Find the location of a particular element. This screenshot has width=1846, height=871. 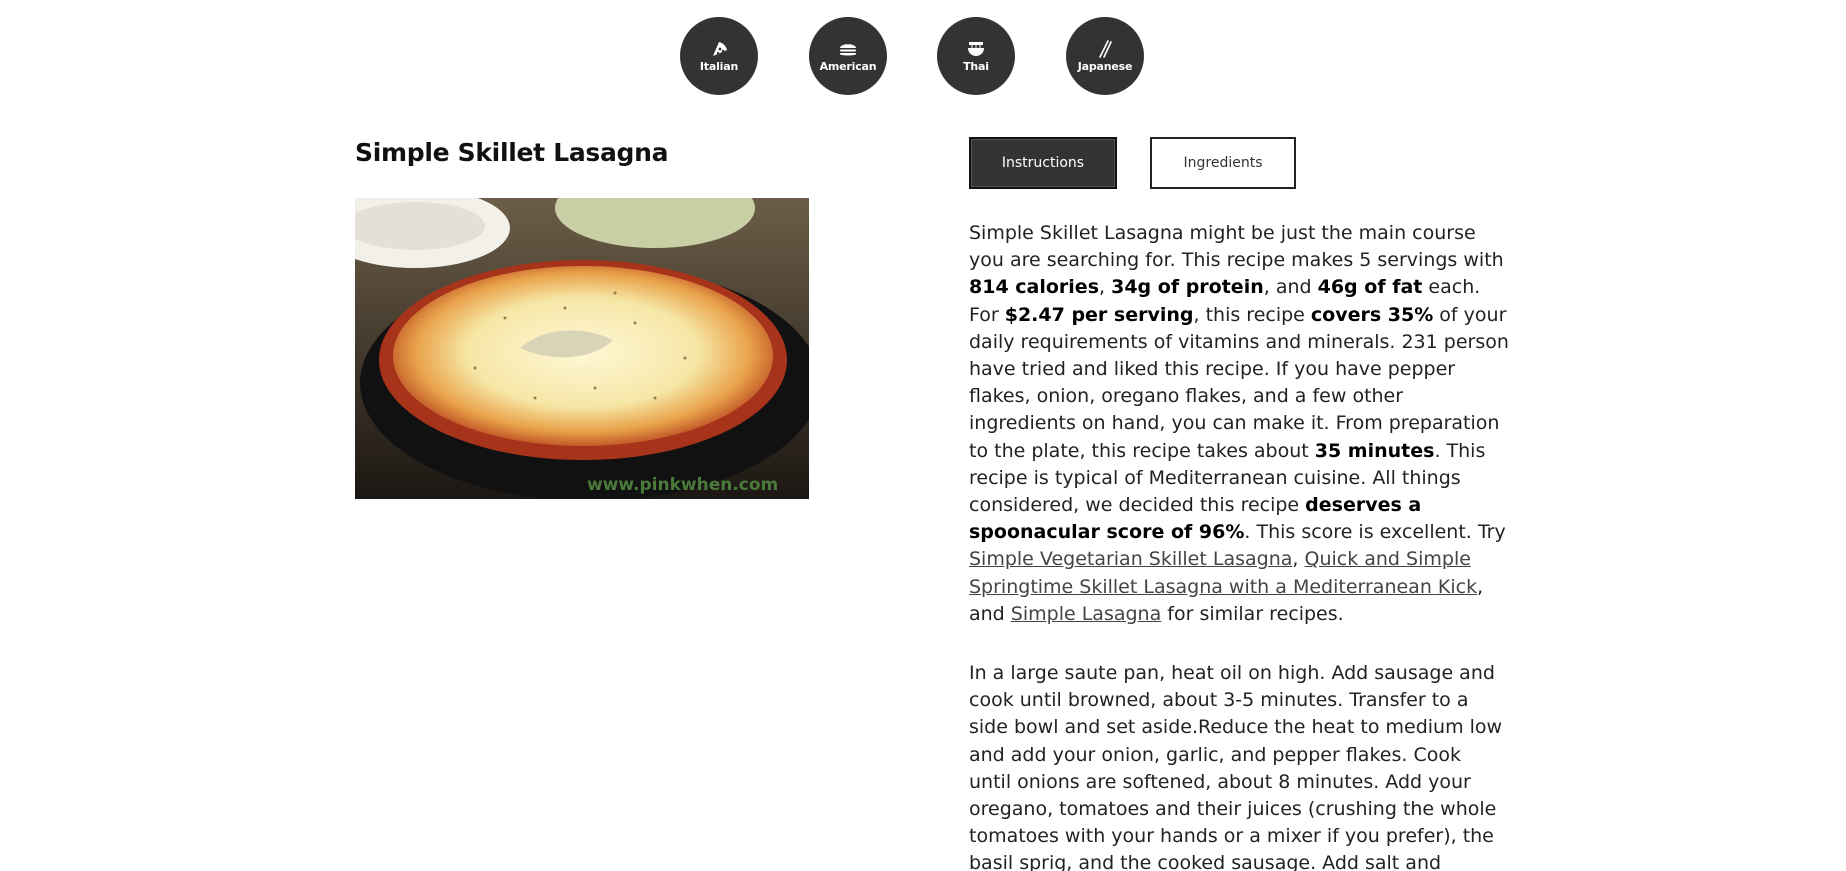

cuisine-nav: Italian American Thai Japanese is located at coordinates (923, 56).